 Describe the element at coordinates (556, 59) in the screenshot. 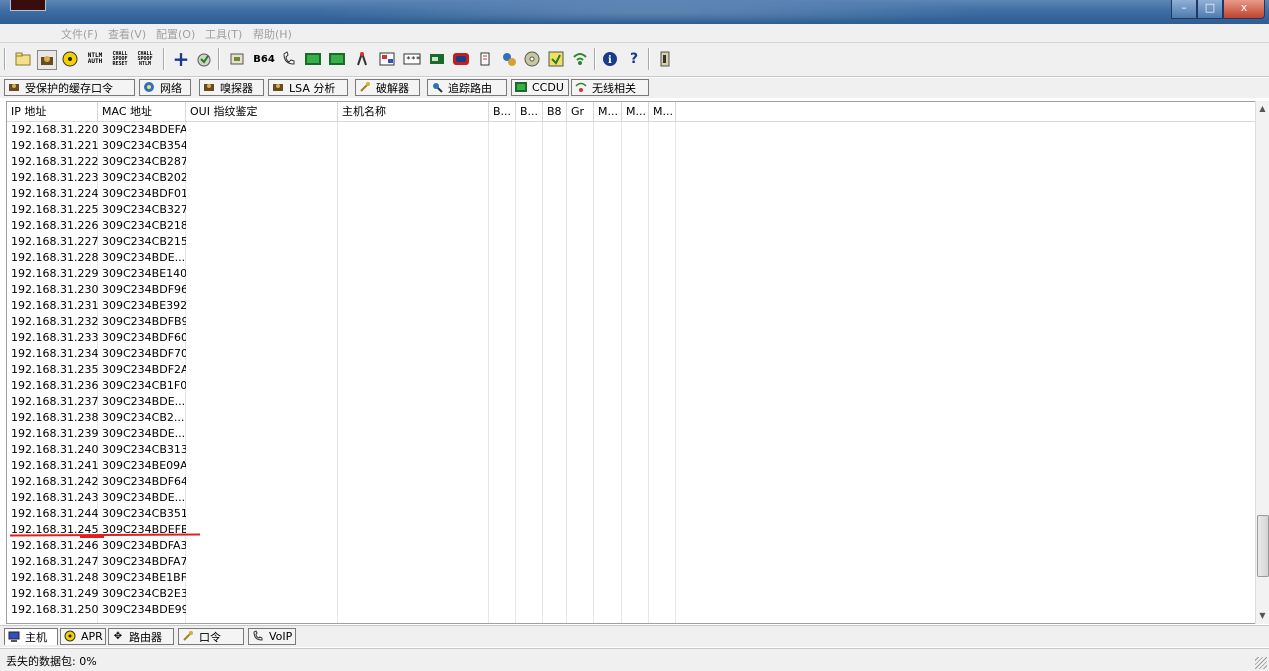

I see `hash-icon` at that location.